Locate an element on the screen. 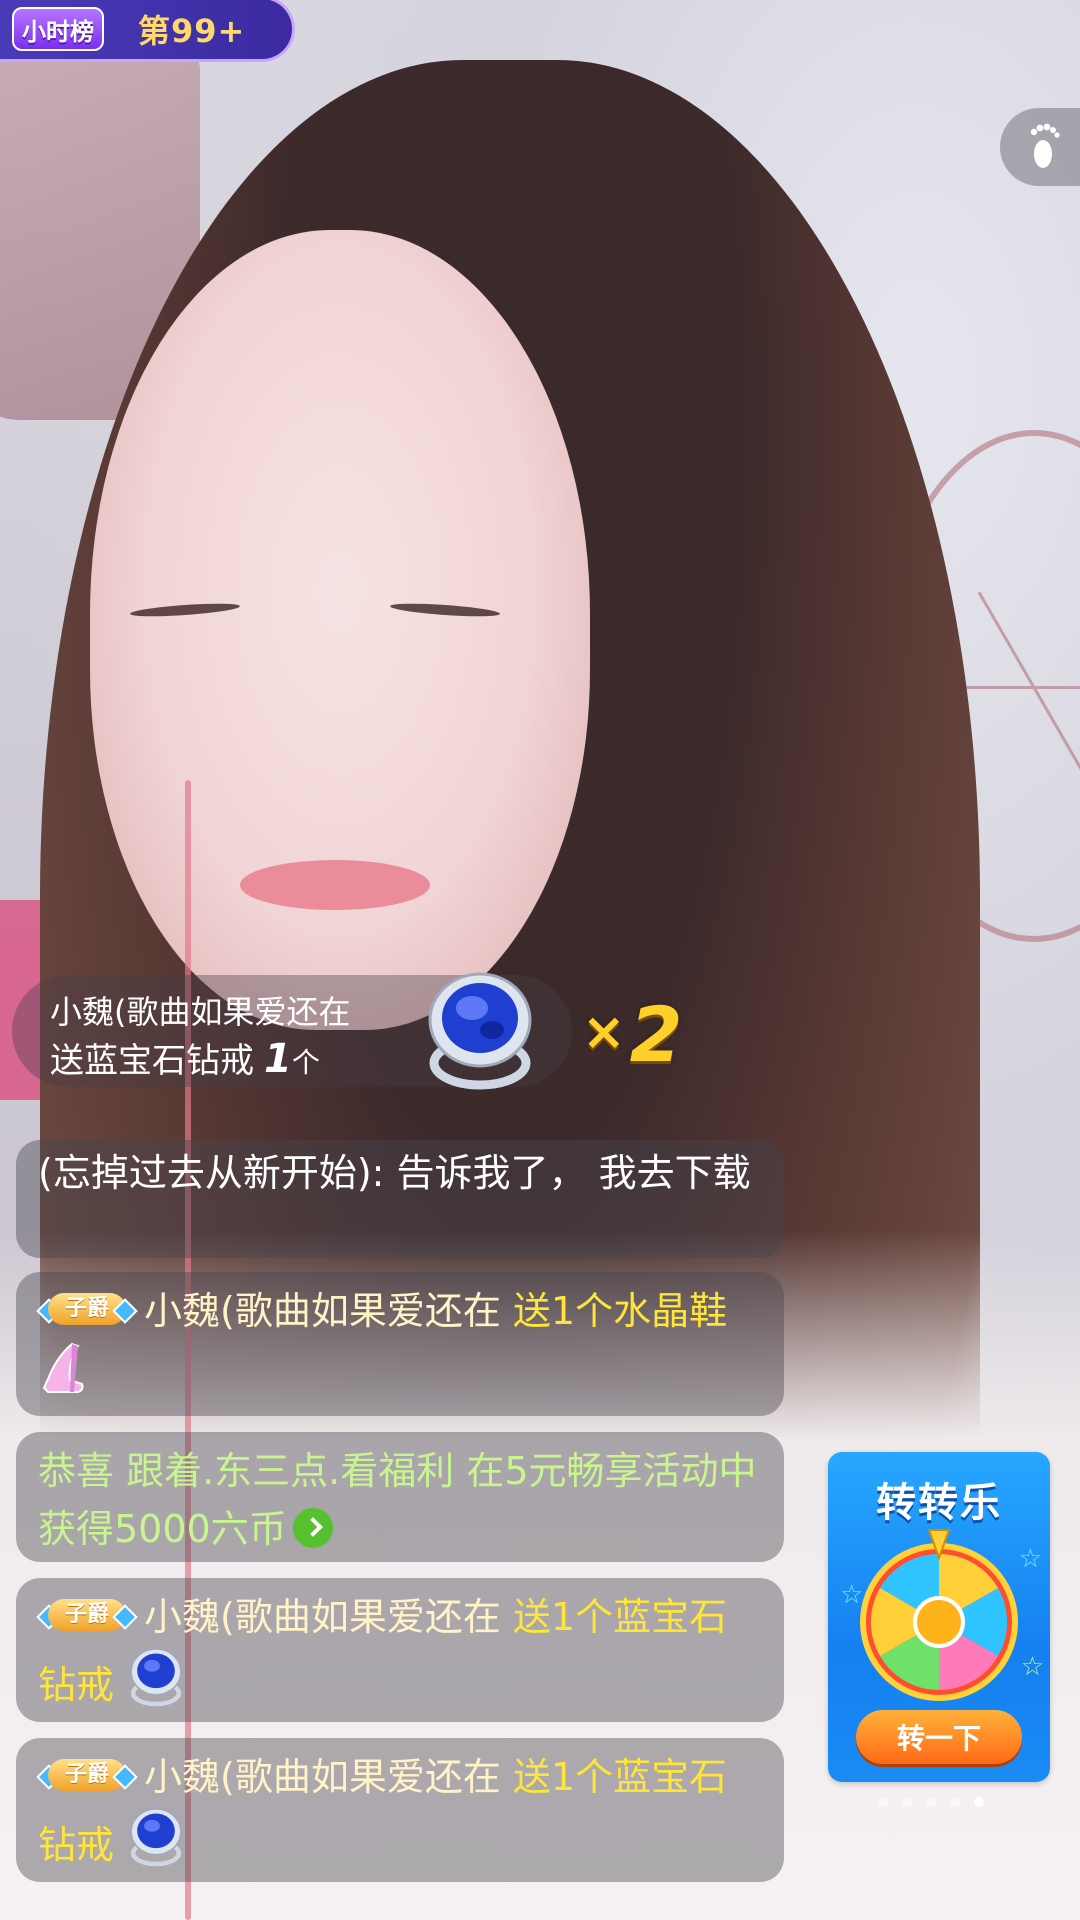 The width and height of the screenshot is (1080, 1920). chat-gift-text: 送1个水晶鞋 is located at coordinates (620, 1311).